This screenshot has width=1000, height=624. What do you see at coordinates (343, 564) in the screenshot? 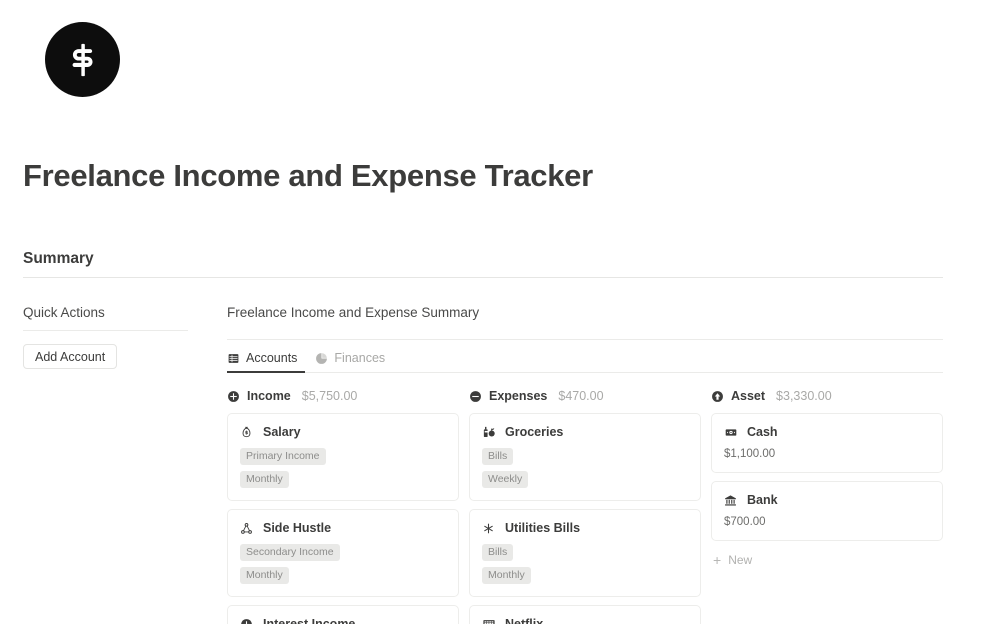
I see `card-tags: Secondary Income Monthly` at bounding box center [343, 564].